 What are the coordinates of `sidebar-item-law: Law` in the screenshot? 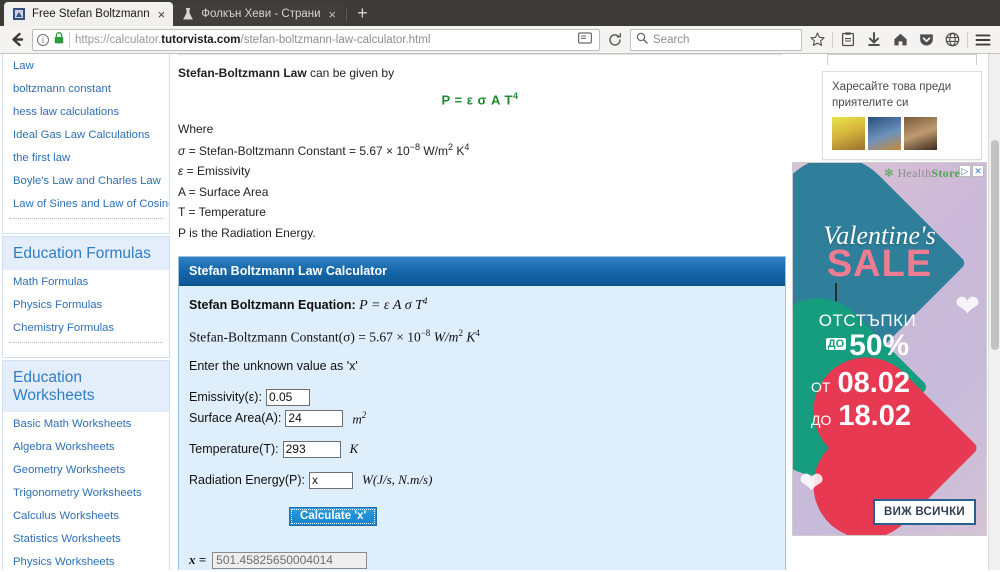 It's located at (86, 65).